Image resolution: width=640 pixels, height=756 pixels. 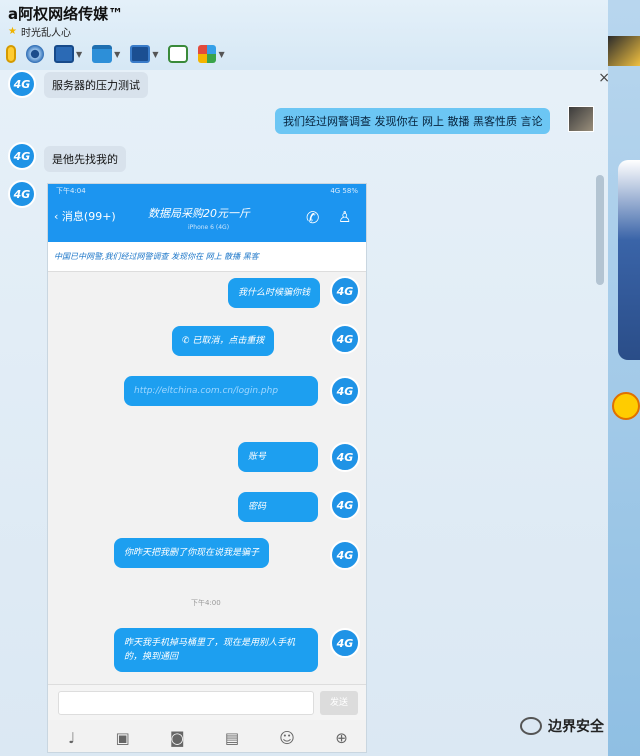 I want to click on contact-photo, so click(x=624, y=51).